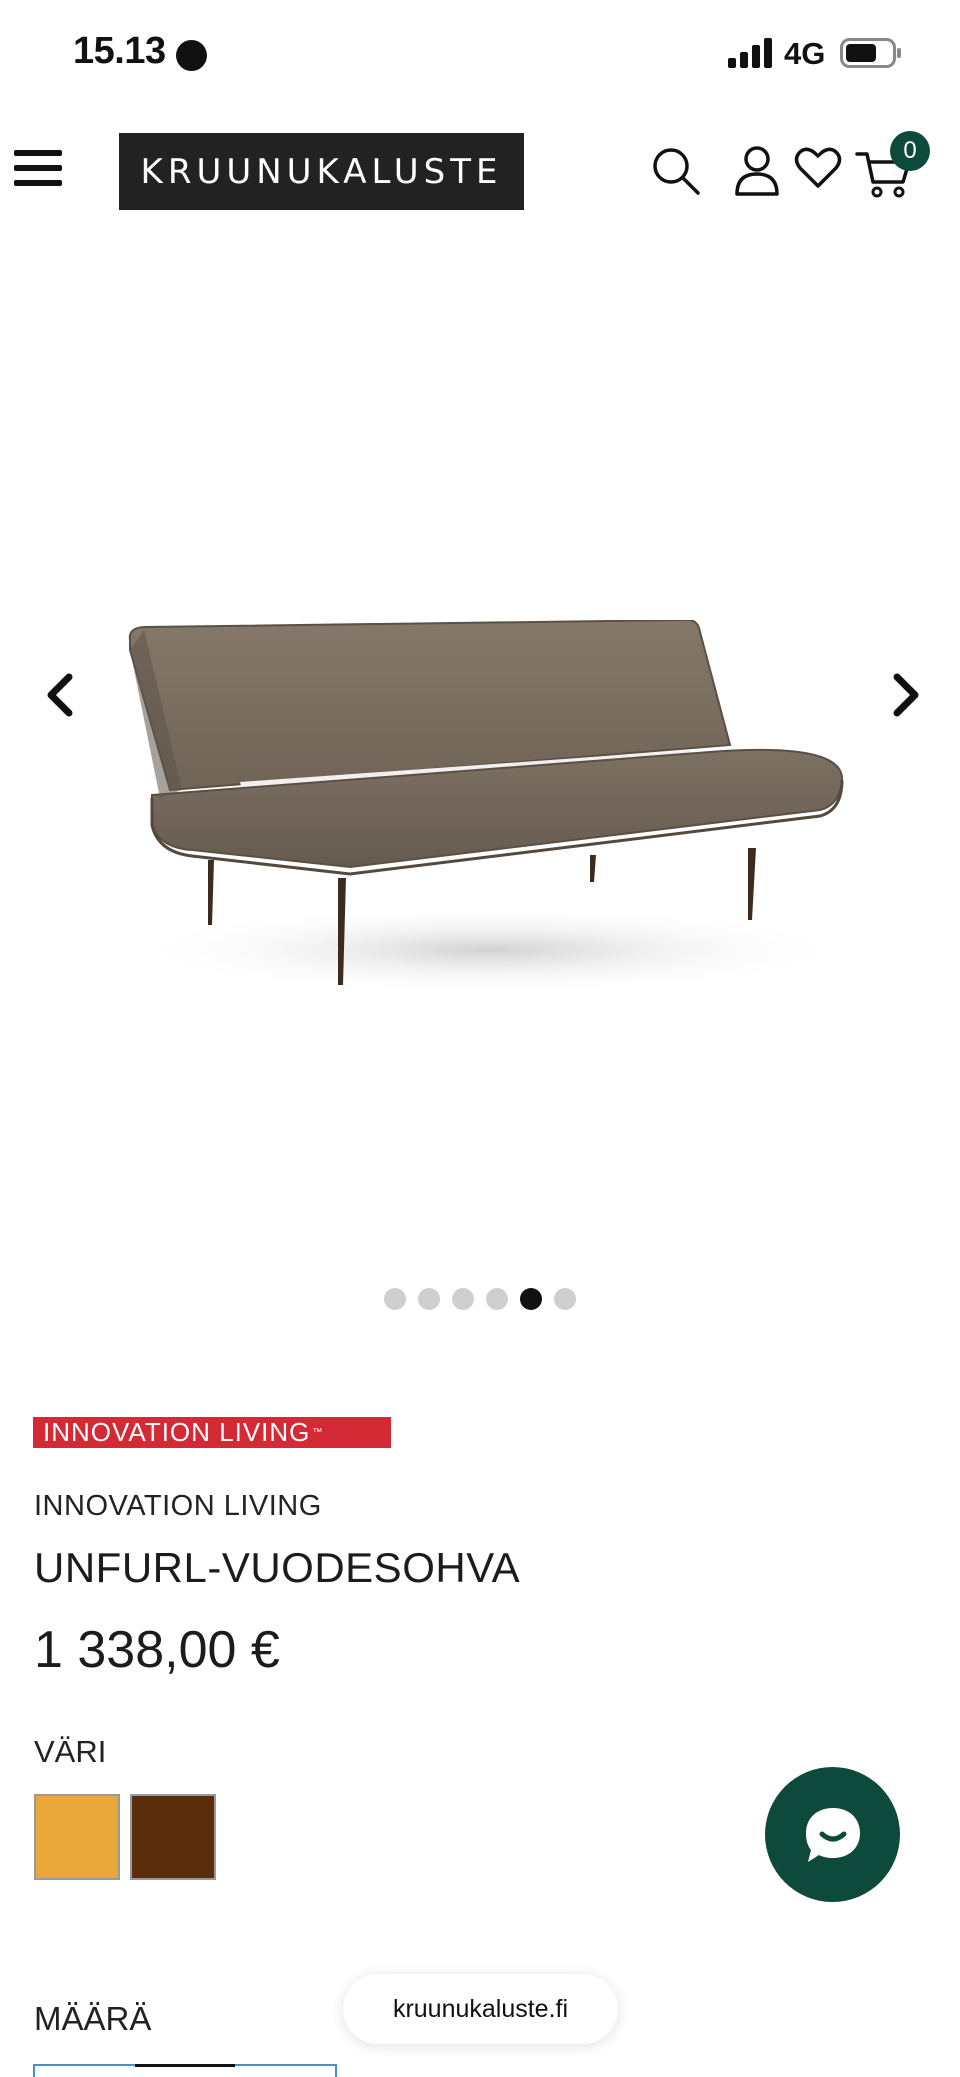  I want to click on product-price: 1 338,00 €, so click(157, 1650).